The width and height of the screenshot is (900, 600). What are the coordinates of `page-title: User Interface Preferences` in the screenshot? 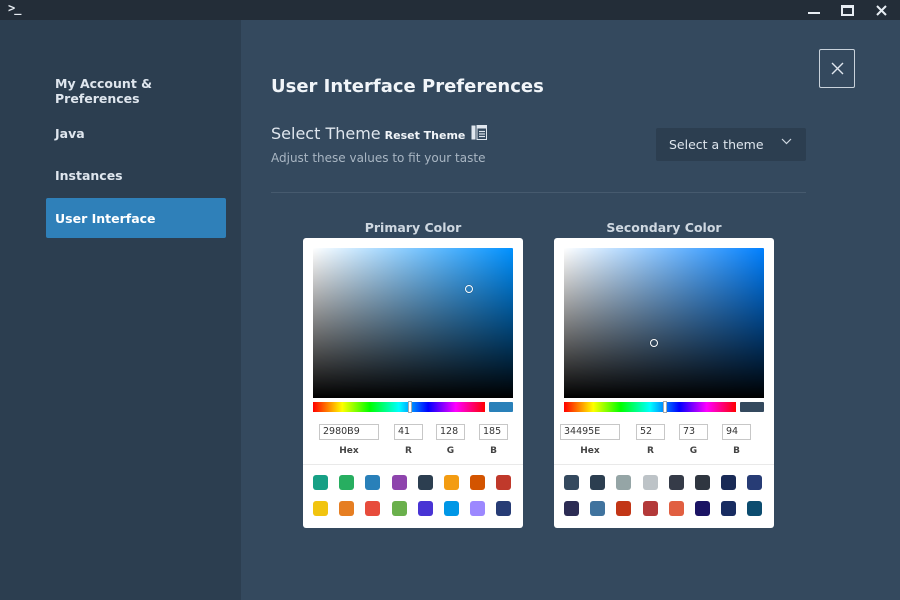 It's located at (407, 86).